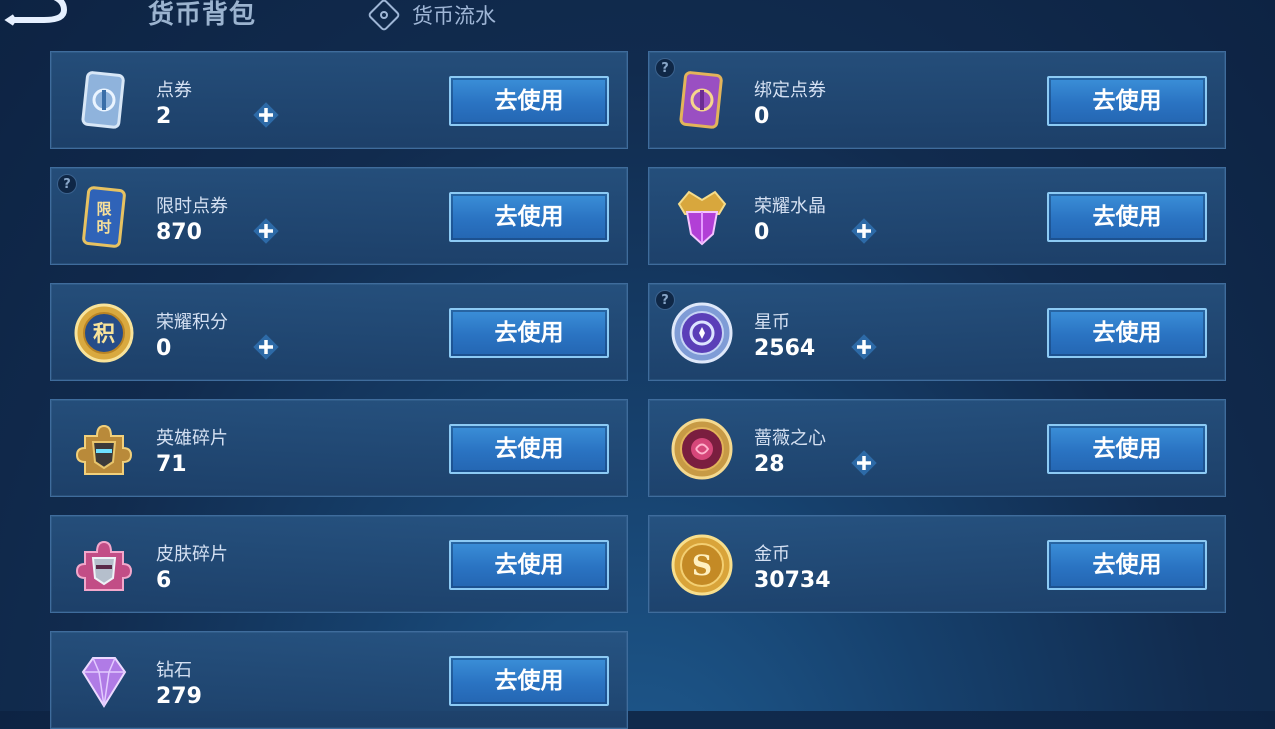 The image size is (1275, 729). Describe the element at coordinates (637, 20) in the screenshot. I see `header: 货币背包 货币流水` at that location.